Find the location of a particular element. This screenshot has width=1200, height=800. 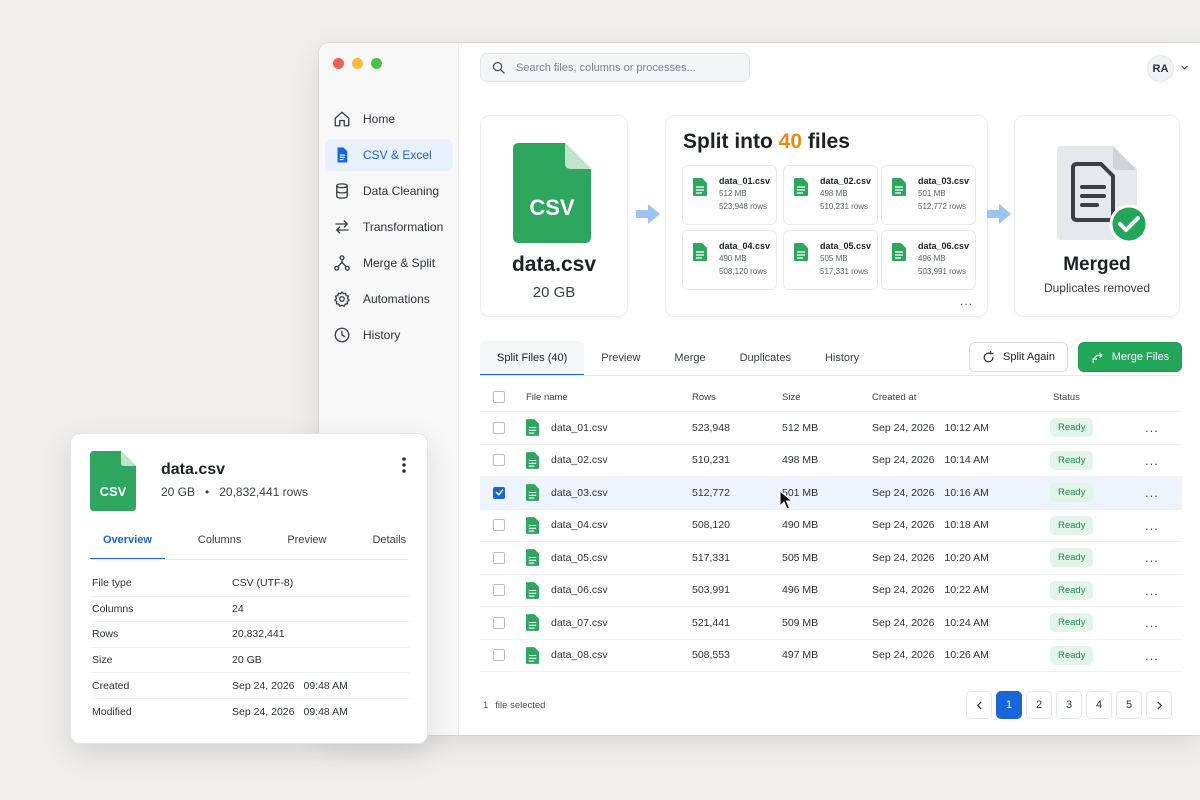

tab-columns: Columns is located at coordinates (219, 545).